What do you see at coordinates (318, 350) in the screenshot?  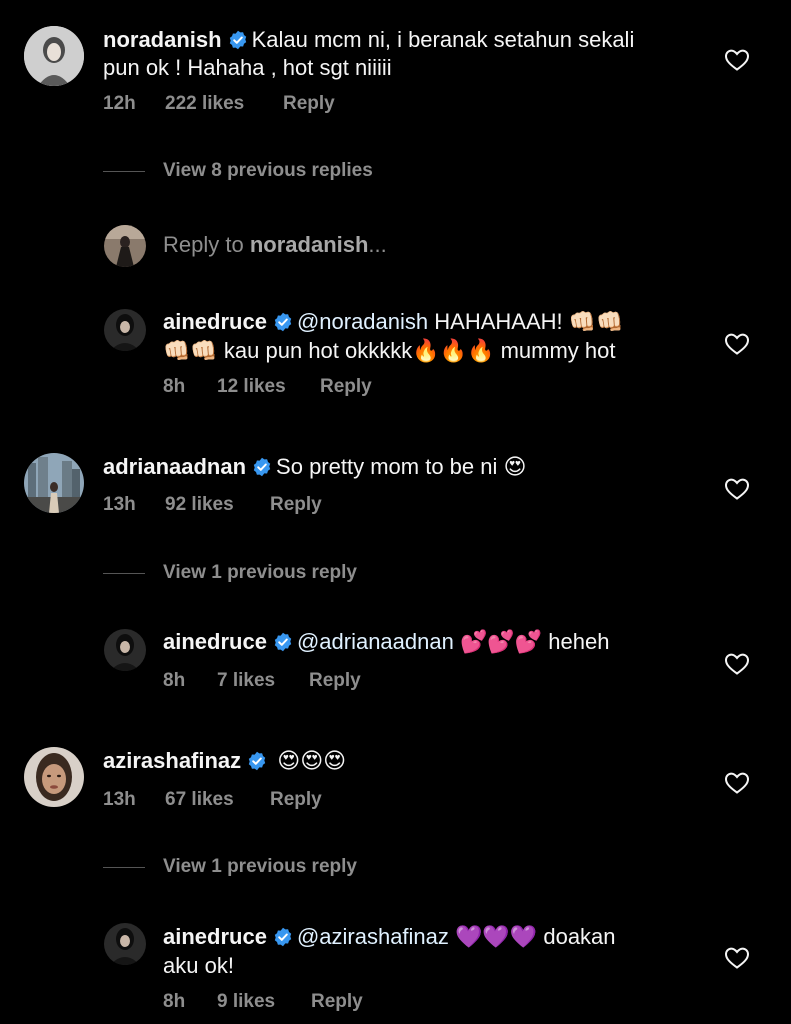 I see `reply-text-continued: kau pun hot okkkkk` at bounding box center [318, 350].